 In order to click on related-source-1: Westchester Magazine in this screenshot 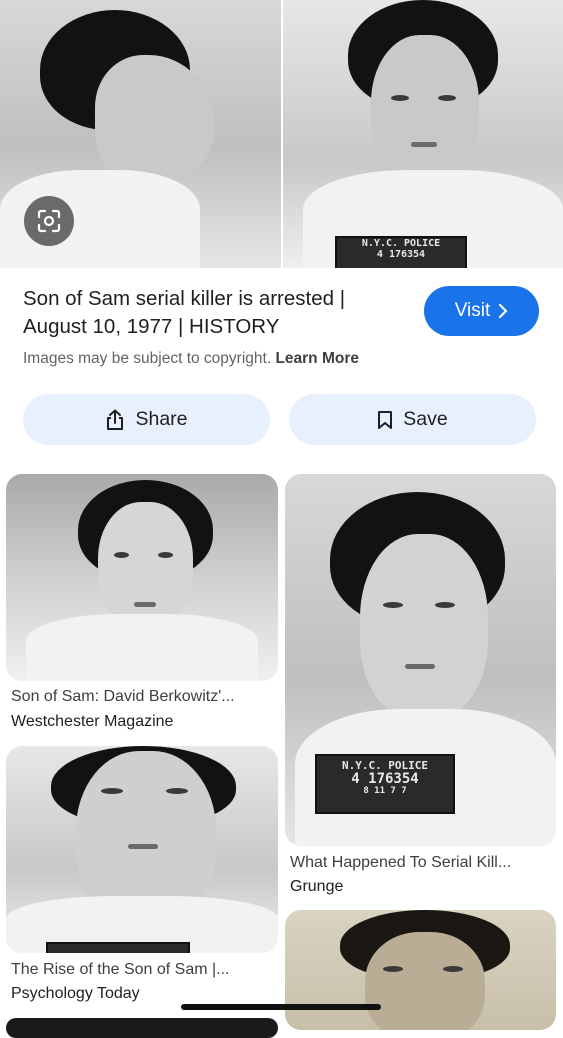, I will do `click(92, 721)`.